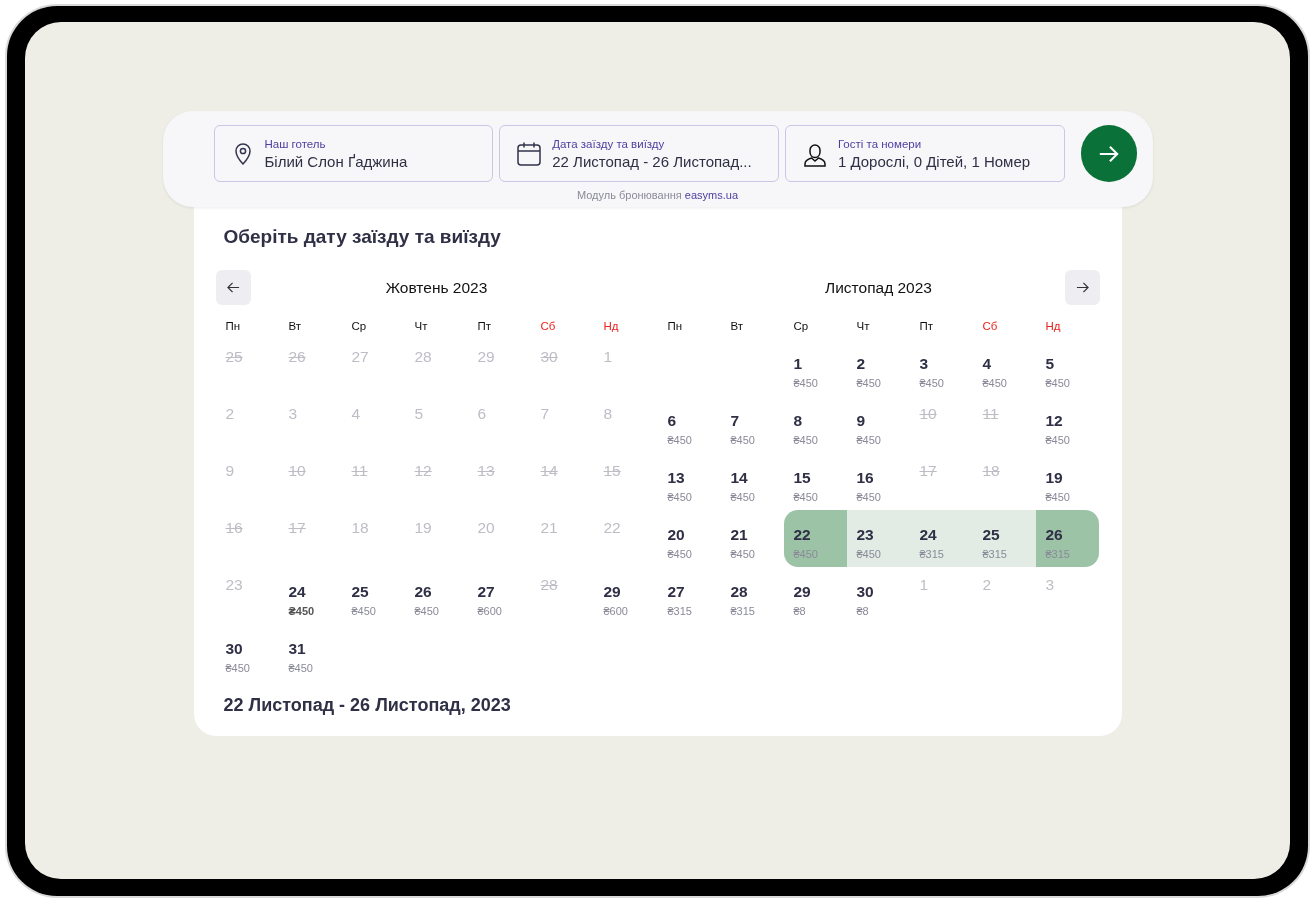 The image size is (1315, 900). I want to click on search-field: Гості та номери 1 Дорослі, 0 Дітей, 1 Номер, so click(924, 153).